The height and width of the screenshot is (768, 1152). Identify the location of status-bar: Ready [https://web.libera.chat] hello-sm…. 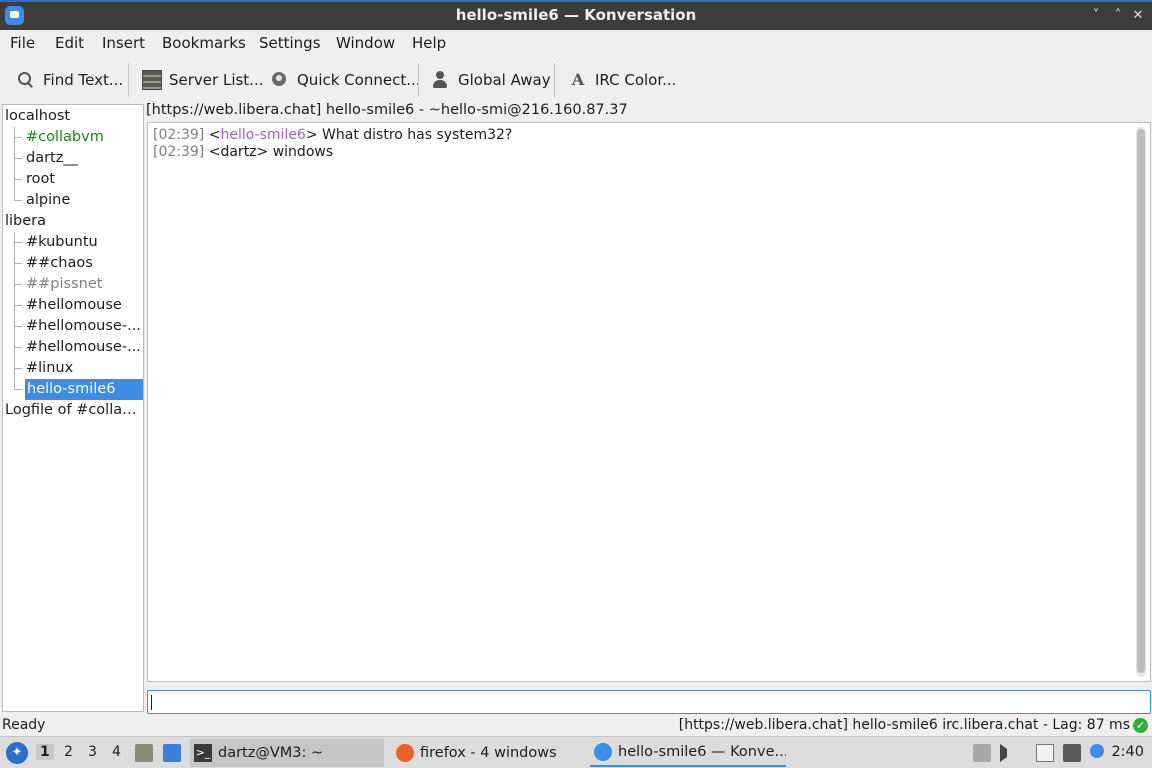
(576, 726).